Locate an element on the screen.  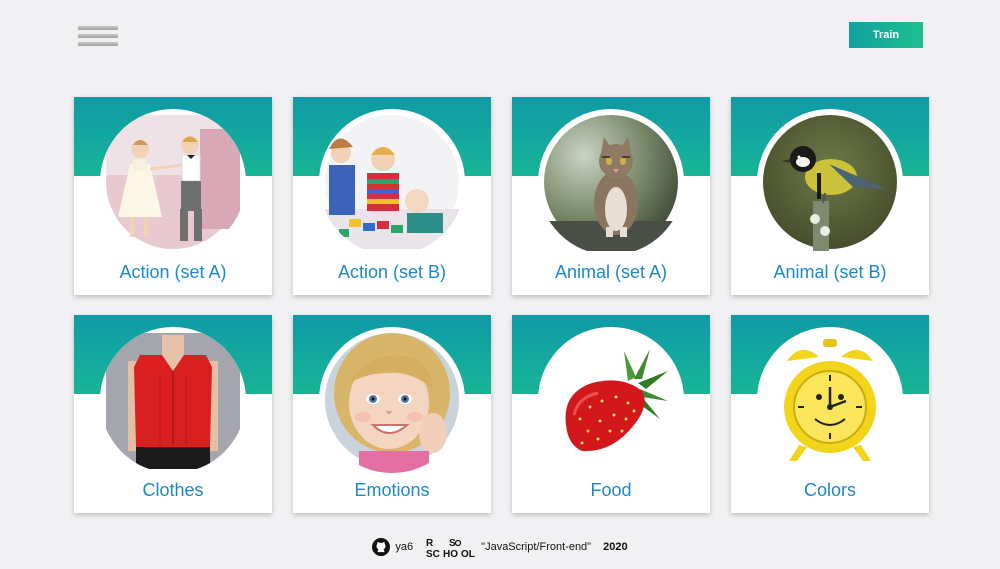
github-username-link: ya6 is located at coordinates (404, 547).